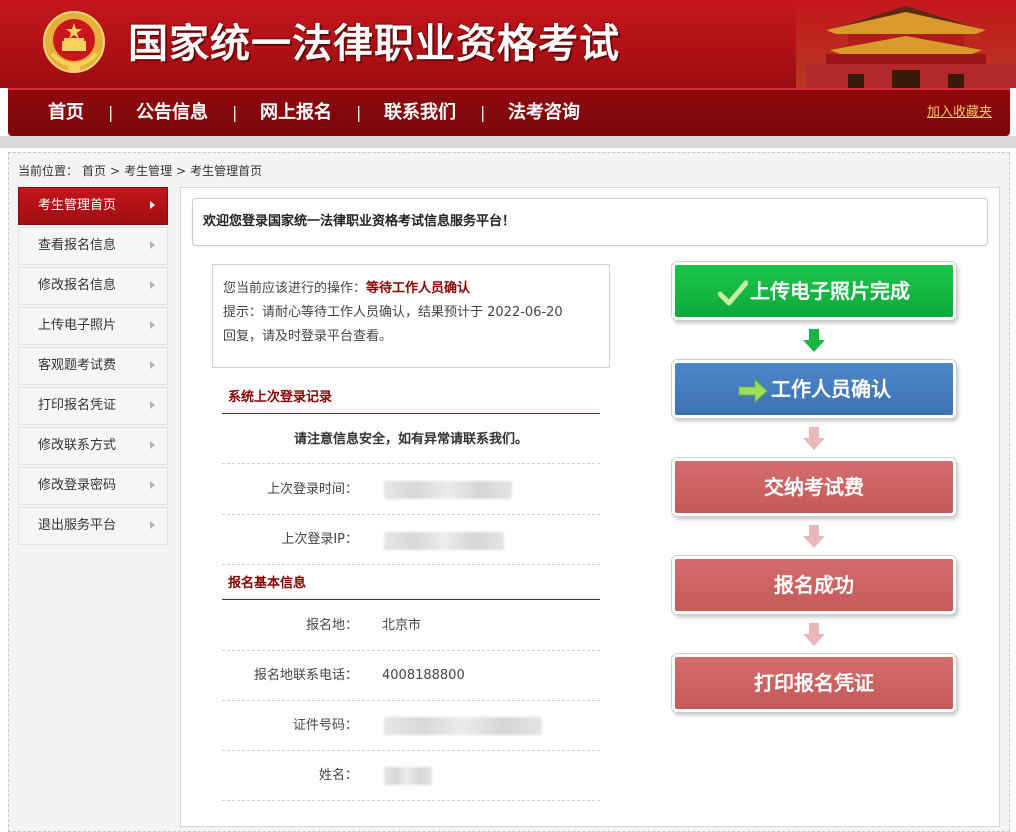 This screenshot has height=832, width=1016. I want to click on registration-phone-label: 报名地联系电话：, so click(305, 675).